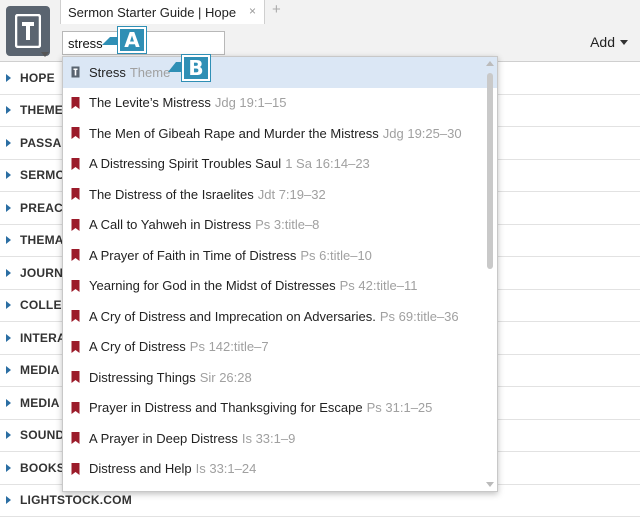 The width and height of the screenshot is (640, 522). Describe the element at coordinates (185, 164) in the screenshot. I see `suggestion-title: A Distressing Spirit Troubles Saul` at that location.